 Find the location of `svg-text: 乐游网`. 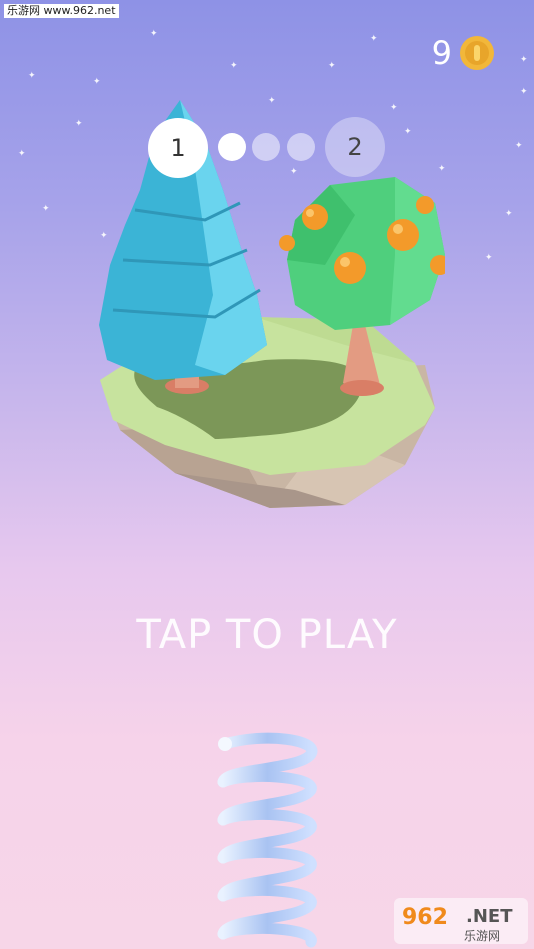

svg-text: 乐游网 is located at coordinates (482, 936).